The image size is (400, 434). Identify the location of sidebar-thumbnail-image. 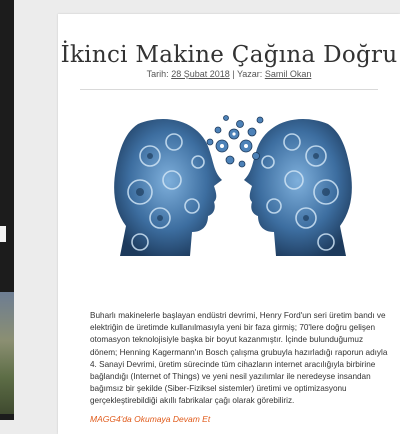
(7, 353).